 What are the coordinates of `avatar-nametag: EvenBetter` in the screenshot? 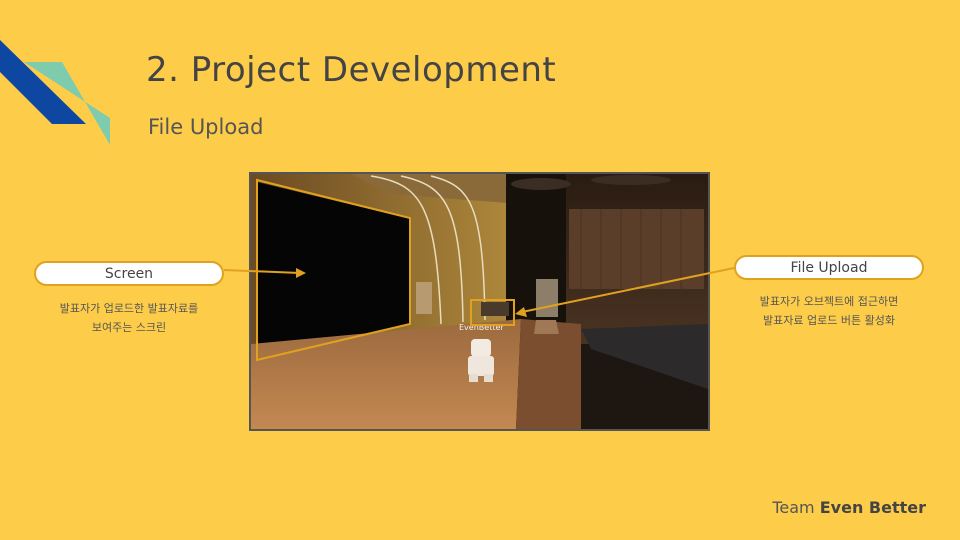 It's located at (481, 327).